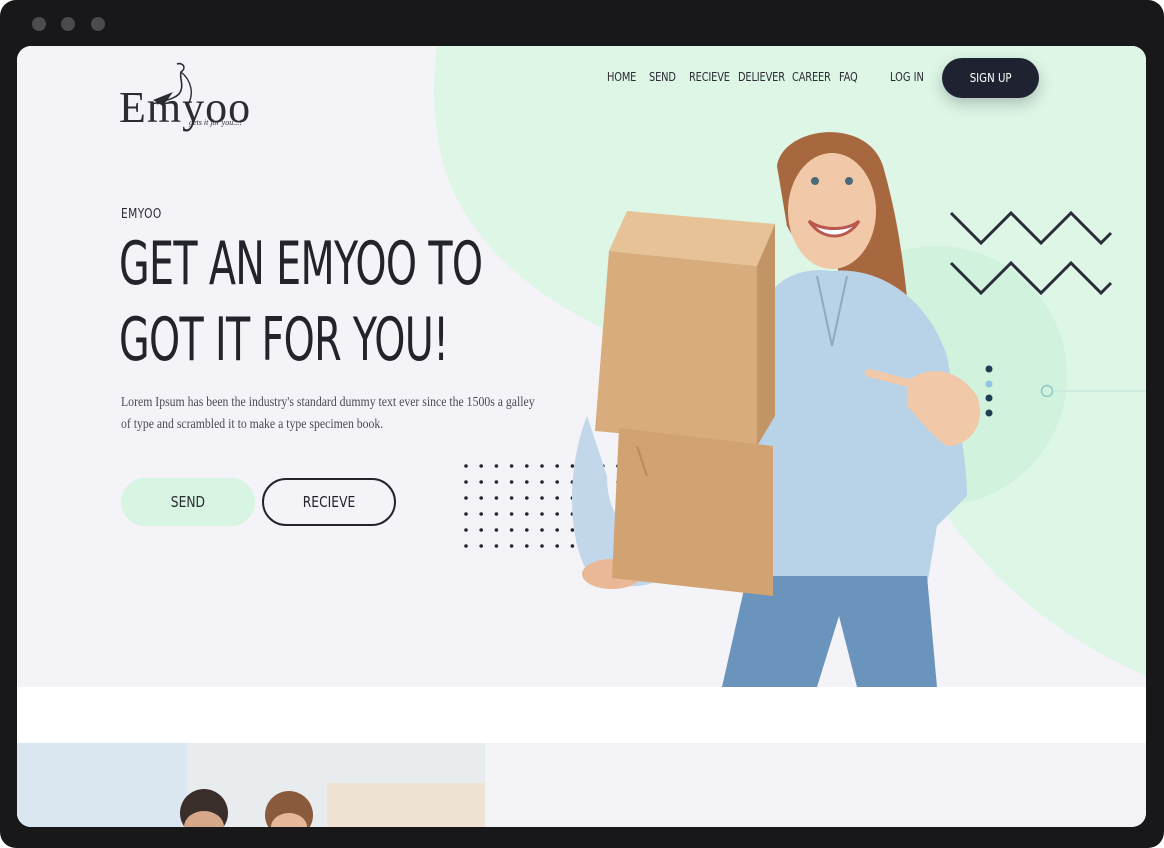 The image size is (1164, 848). I want to click on nav-item-career: CAREER, so click(811, 77).